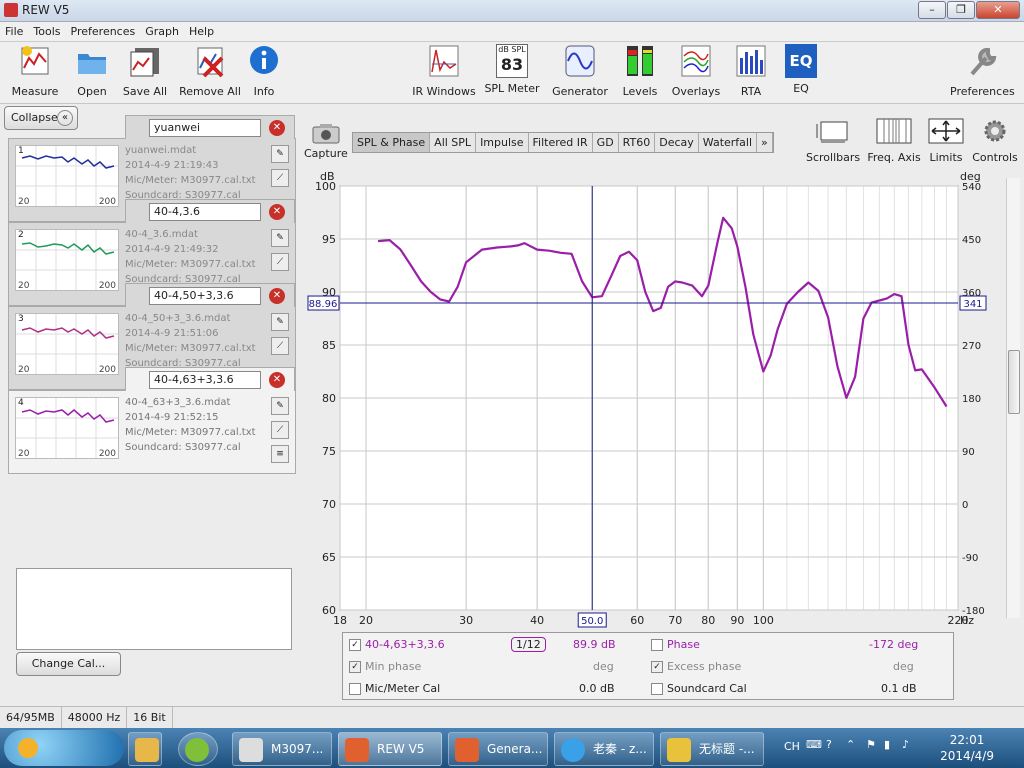 The width and height of the screenshot is (1024, 768). Describe the element at coordinates (946, 141) in the screenshot. I see `limits-button: Limits` at that location.